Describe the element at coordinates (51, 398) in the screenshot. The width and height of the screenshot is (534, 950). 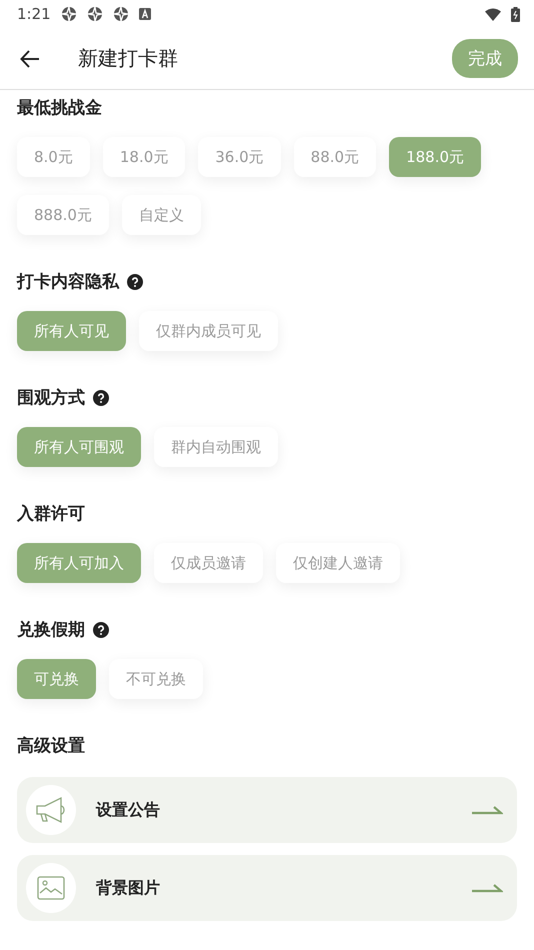
I see `section-title: 围观方式` at that location.